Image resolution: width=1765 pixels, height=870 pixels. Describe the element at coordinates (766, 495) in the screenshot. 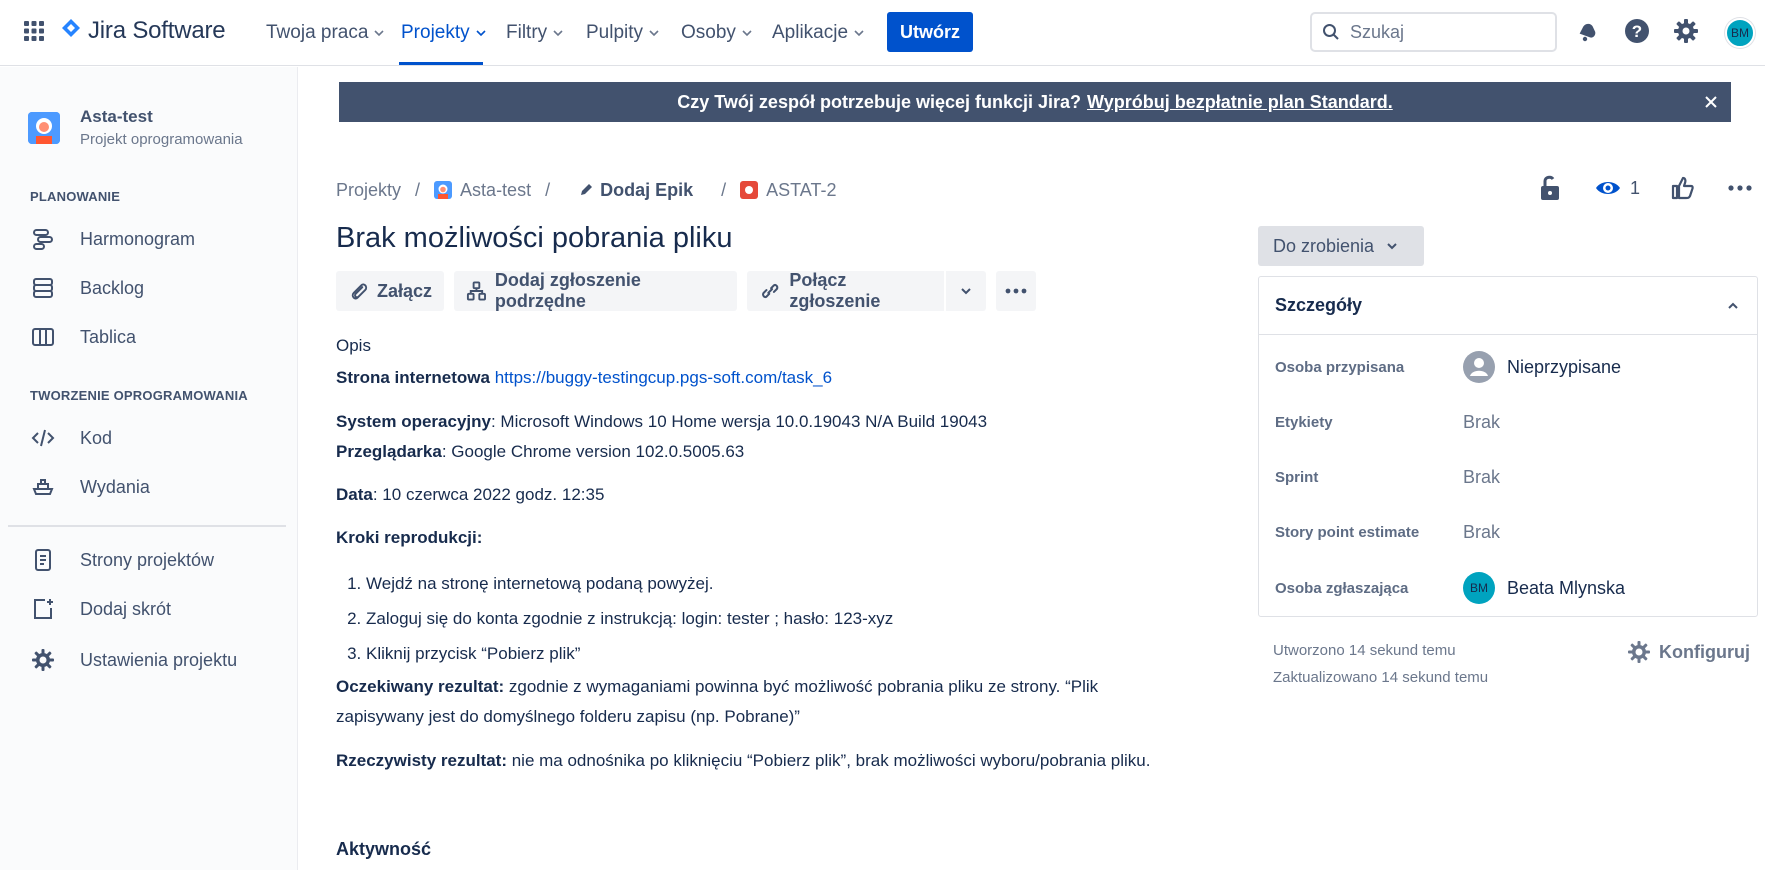

I see `date-line: Data: 10 czerwca 2022 godz. 12:35` at that location.